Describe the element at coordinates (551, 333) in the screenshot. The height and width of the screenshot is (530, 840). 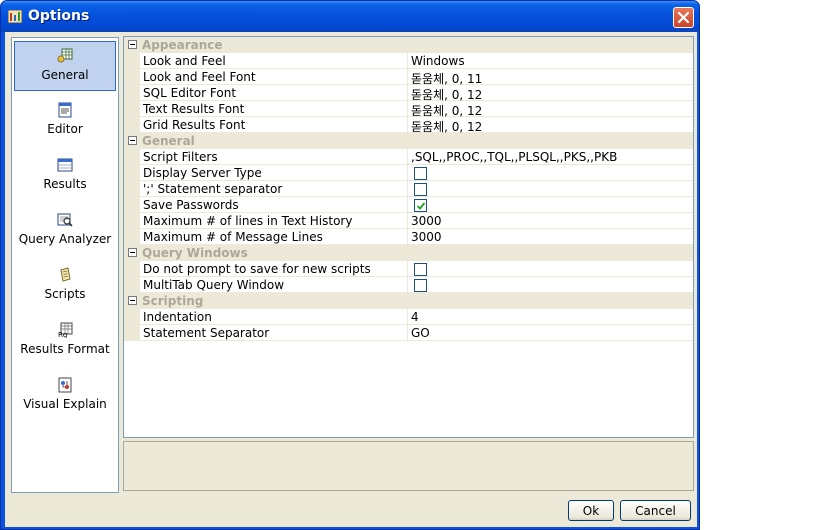
I see `property-value: GO` at that location.